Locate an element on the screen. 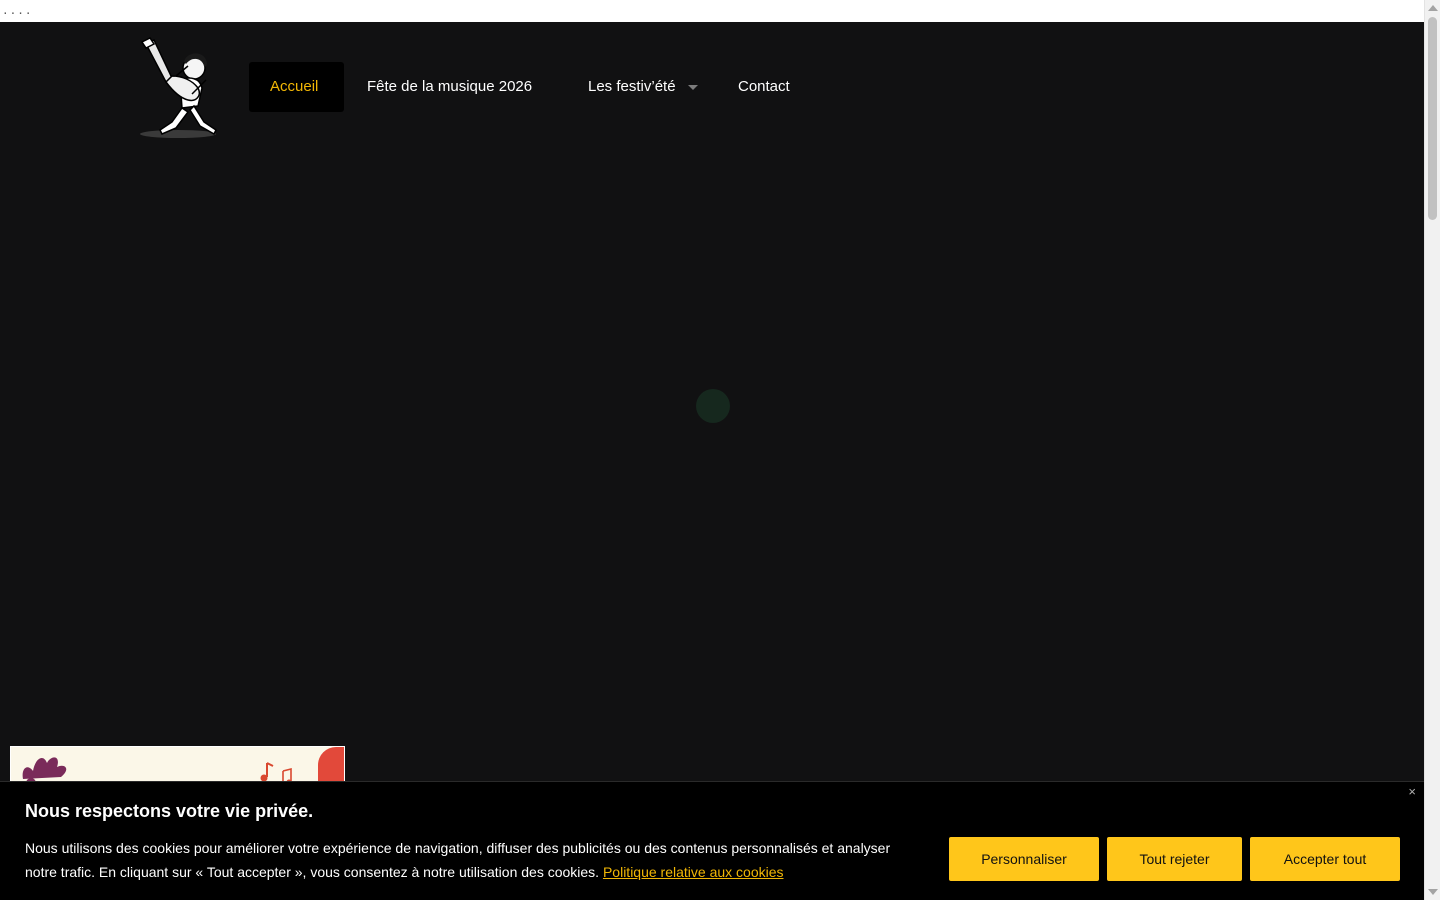  nav-item-accueil: Accueil is located at coordinates (296, 87).